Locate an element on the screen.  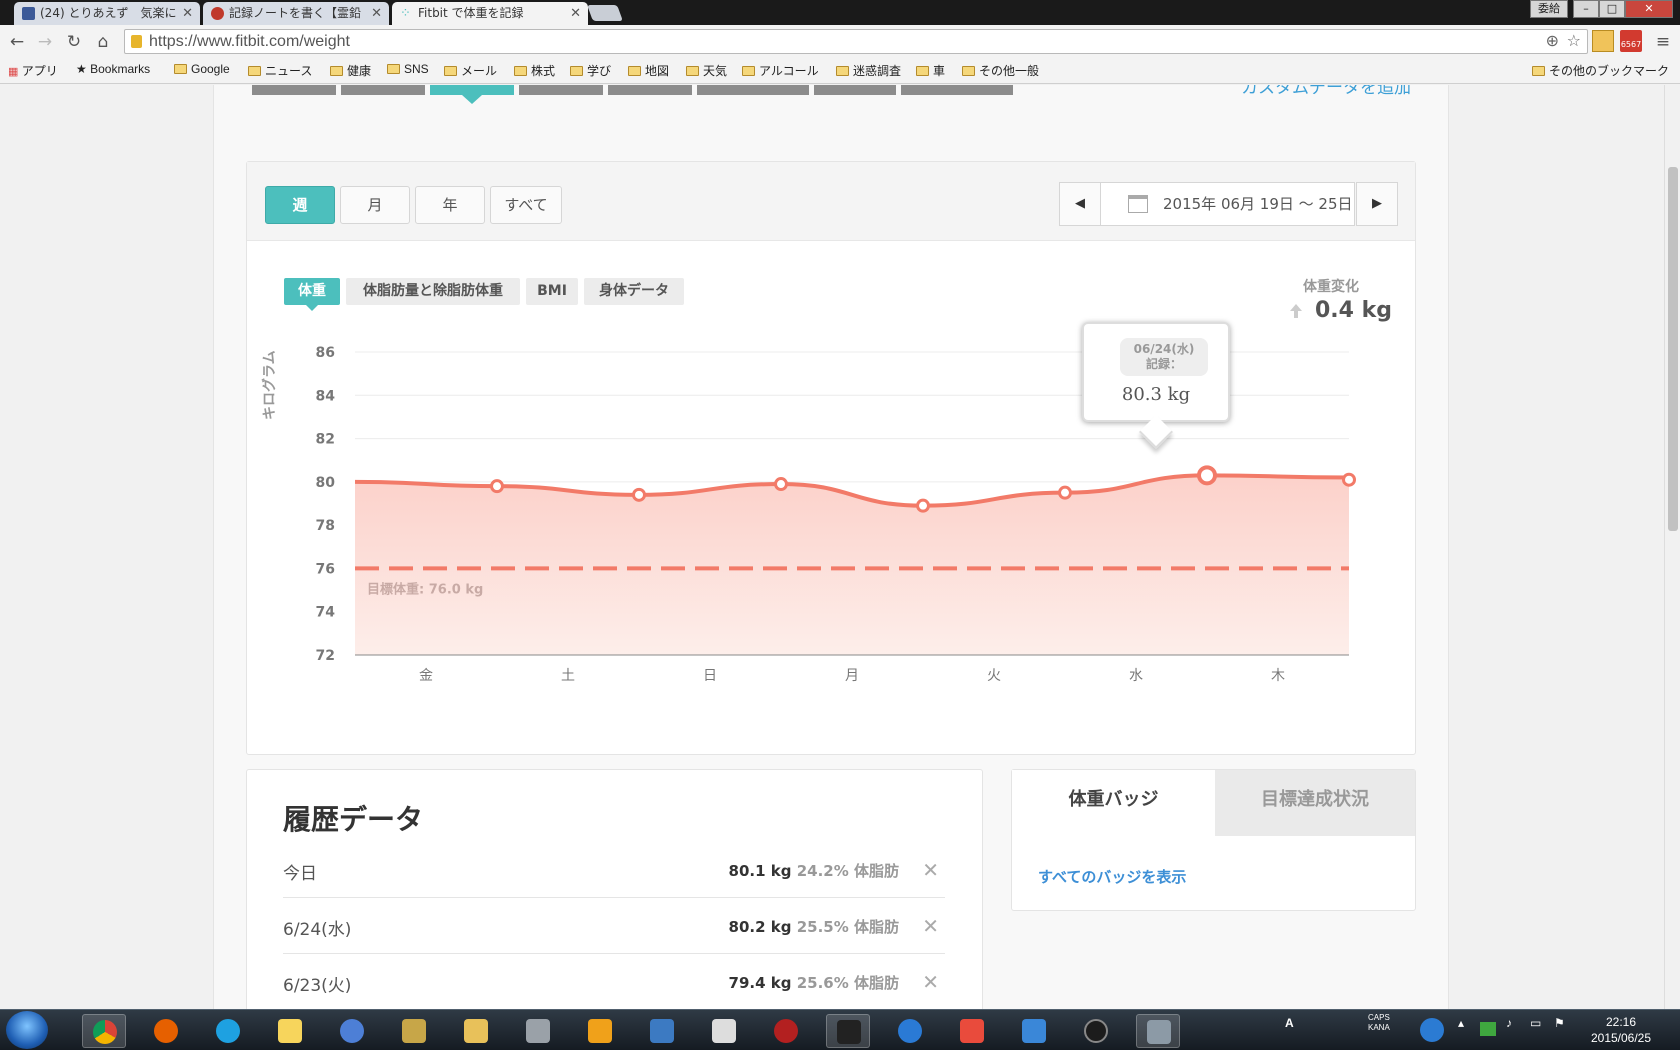
x-tick-label: 月 is located at coordinates (852, 676).